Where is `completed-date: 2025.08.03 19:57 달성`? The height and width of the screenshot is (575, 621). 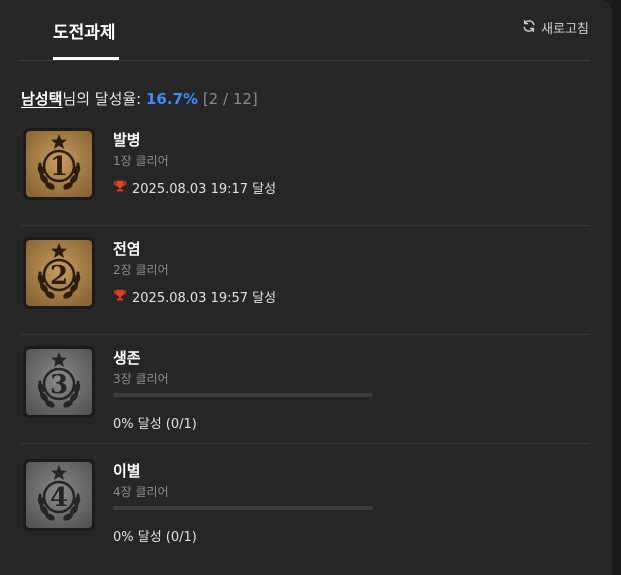
completed-date: 2025.08.03 19:57 달성 is located at coordinates (204, 298).